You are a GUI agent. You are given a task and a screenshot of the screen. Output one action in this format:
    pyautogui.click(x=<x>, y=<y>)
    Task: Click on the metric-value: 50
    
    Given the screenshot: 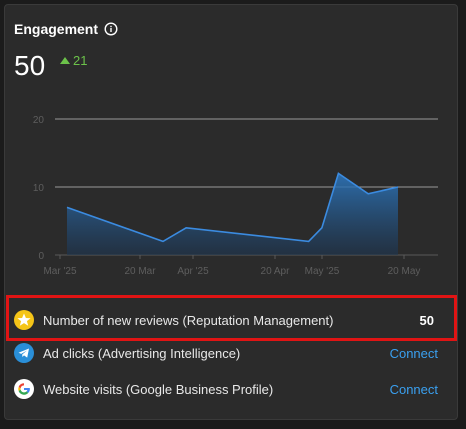 What is the action you would take?
    pyautogui.click(x=426, y=320)
    